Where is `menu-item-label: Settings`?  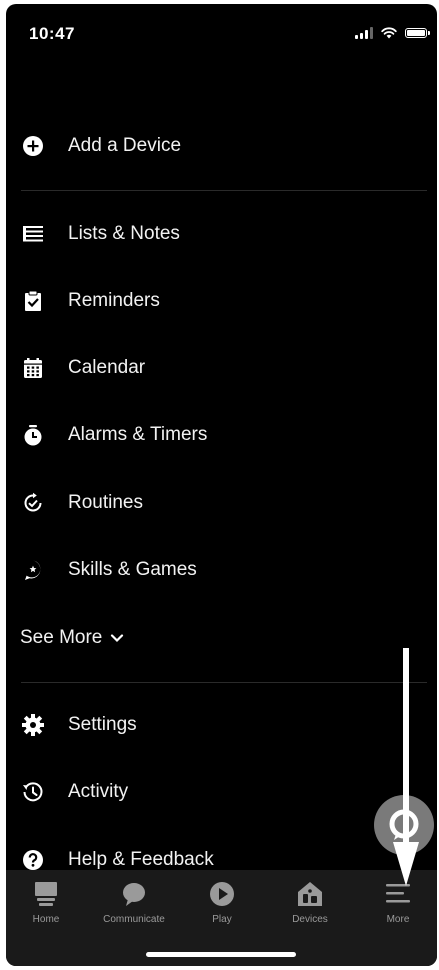
menu-item-label: Settings is located at coordinates (102, 724).